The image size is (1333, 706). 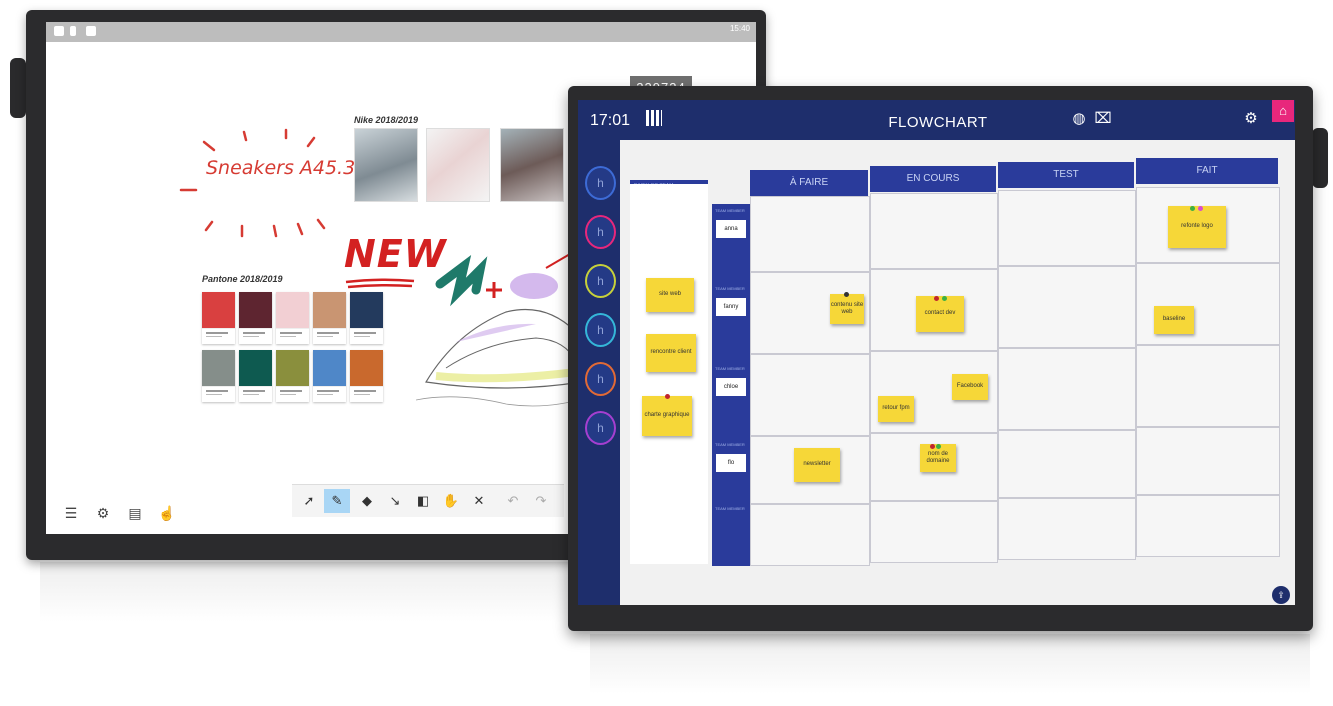 What do you see at coordinates (309, 501) in the screenshot?
I see `select-icon: ➚` at bounding box center [309, 501].